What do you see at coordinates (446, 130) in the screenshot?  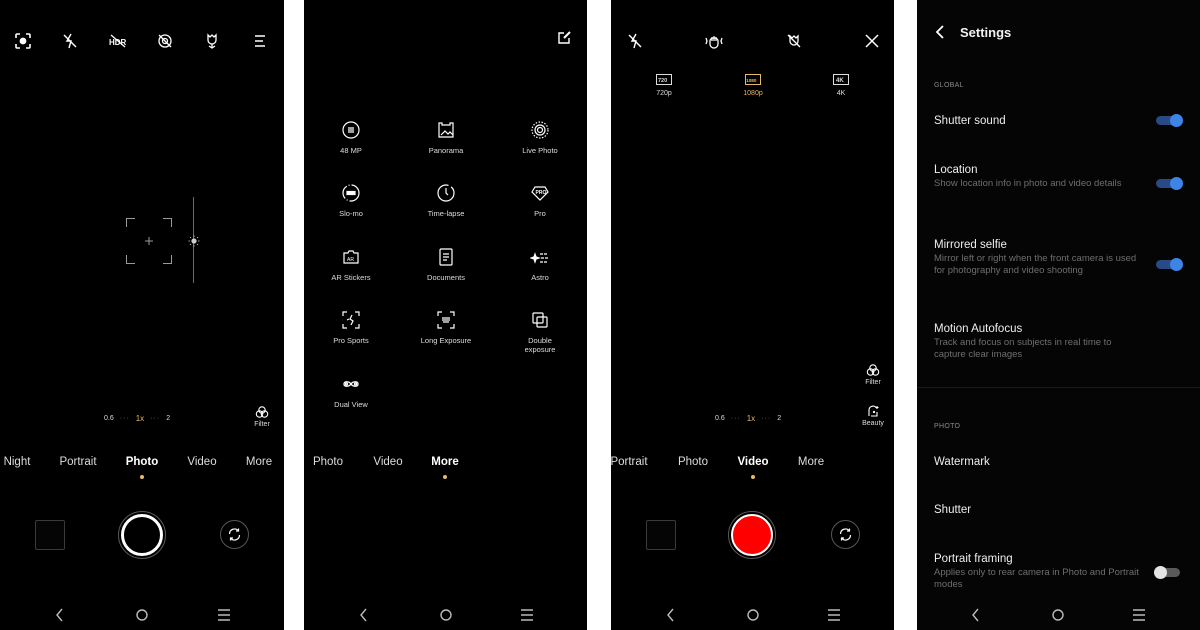 I see `panorama-icon` at bounding box center [446, 130].